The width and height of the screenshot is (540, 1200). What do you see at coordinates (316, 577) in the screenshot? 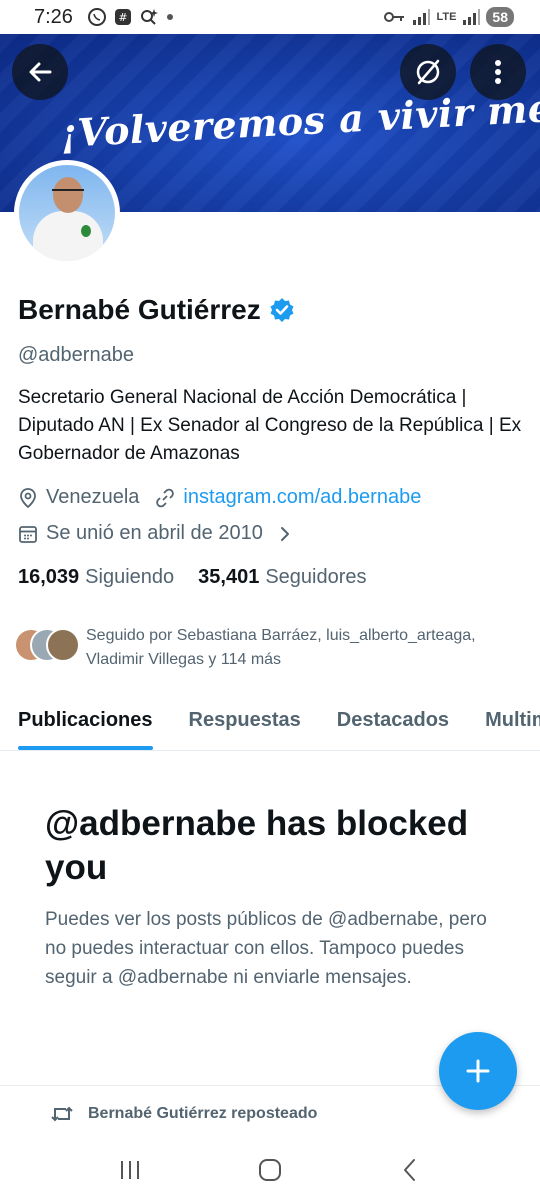
I see `followers-label: Seguidores` at bounding box center [316, 577].